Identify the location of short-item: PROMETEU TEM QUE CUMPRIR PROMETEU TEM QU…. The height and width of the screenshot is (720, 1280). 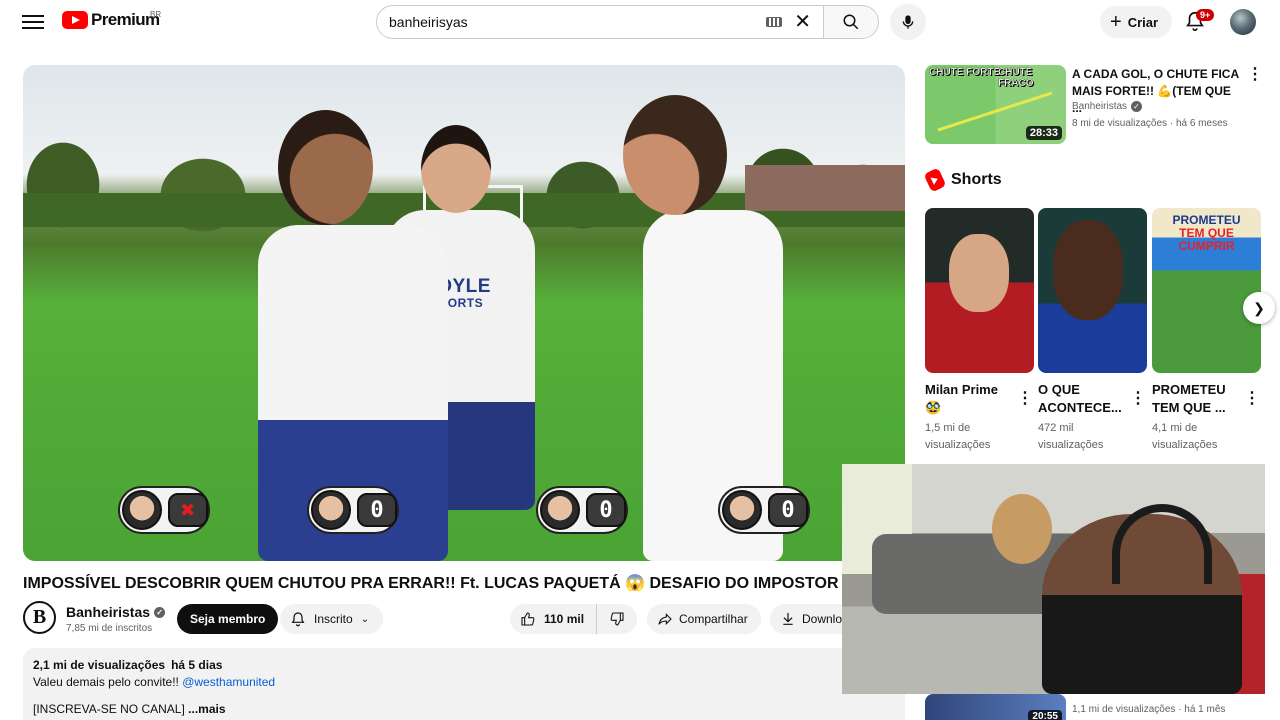
(1206, 331).